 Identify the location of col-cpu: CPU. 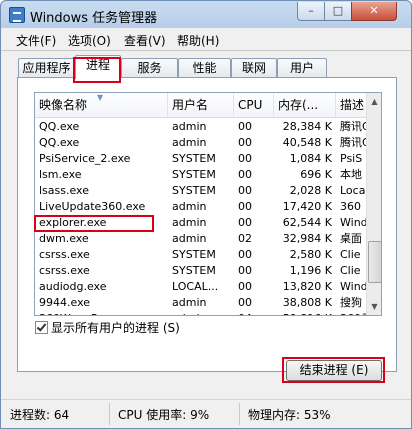
(254, 105).